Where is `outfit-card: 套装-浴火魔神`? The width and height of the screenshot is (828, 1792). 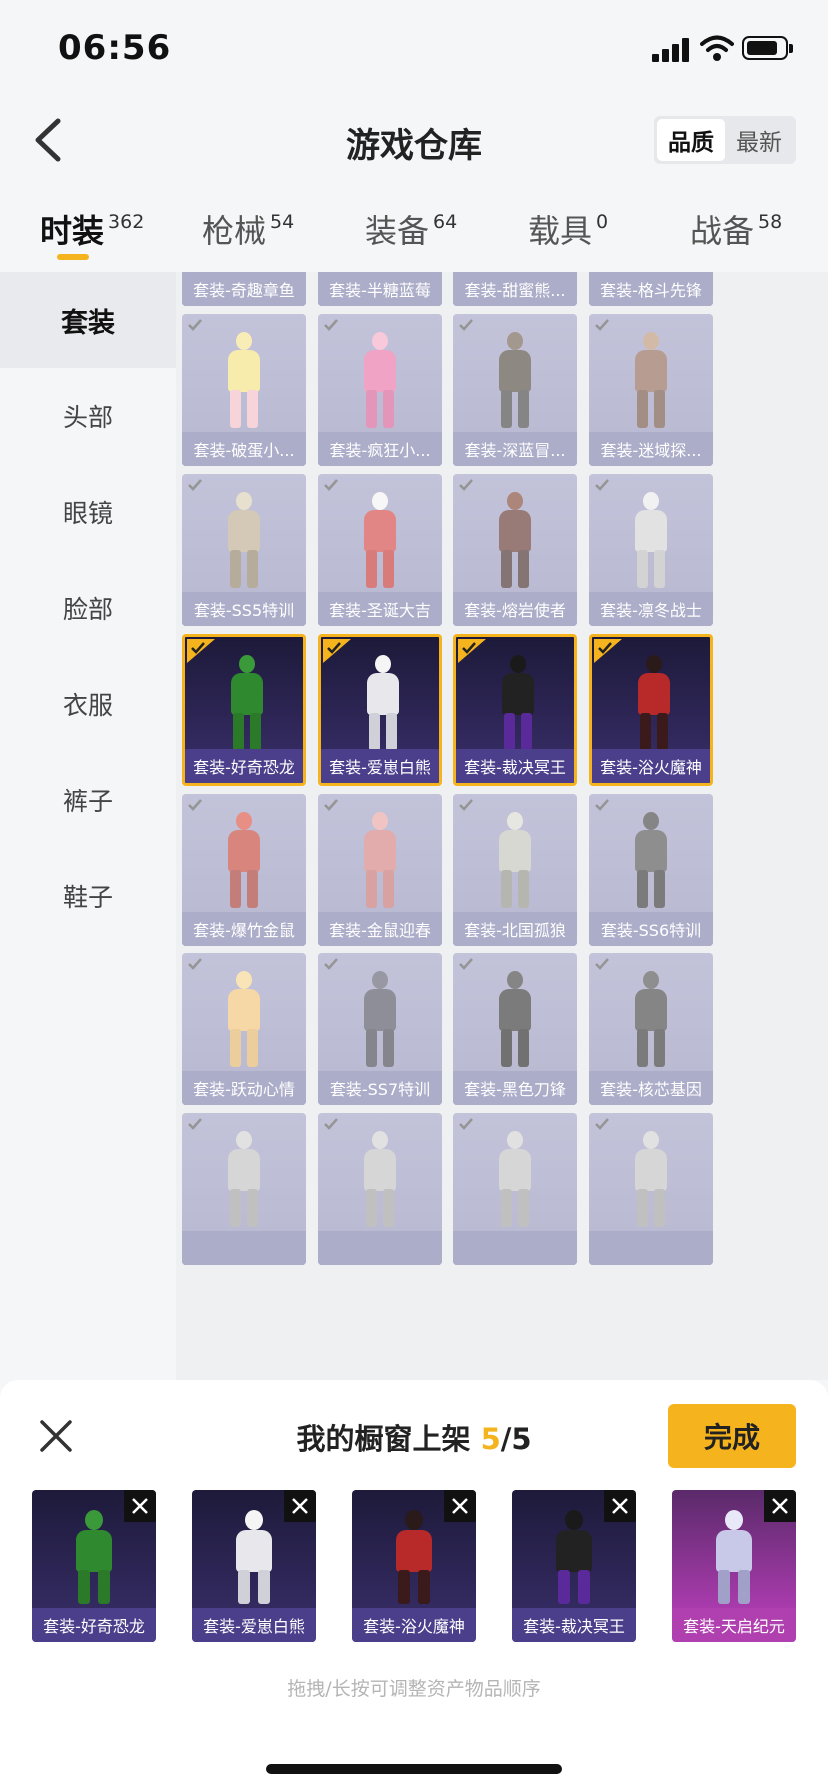 outfit-card: 套装-浴火魔神 is located at coordinates (651, 710).